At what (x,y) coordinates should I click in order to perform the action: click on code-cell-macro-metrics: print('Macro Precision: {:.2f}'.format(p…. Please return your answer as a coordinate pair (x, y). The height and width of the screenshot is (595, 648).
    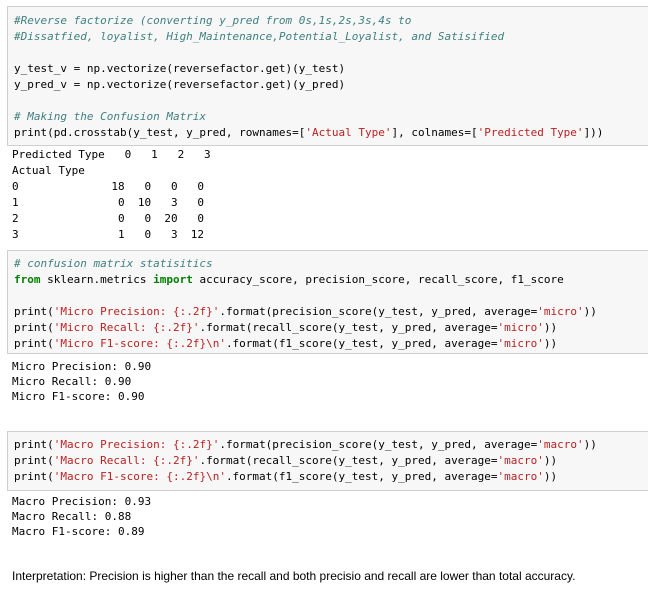
    Looking at the image, I should click on (327, 461).